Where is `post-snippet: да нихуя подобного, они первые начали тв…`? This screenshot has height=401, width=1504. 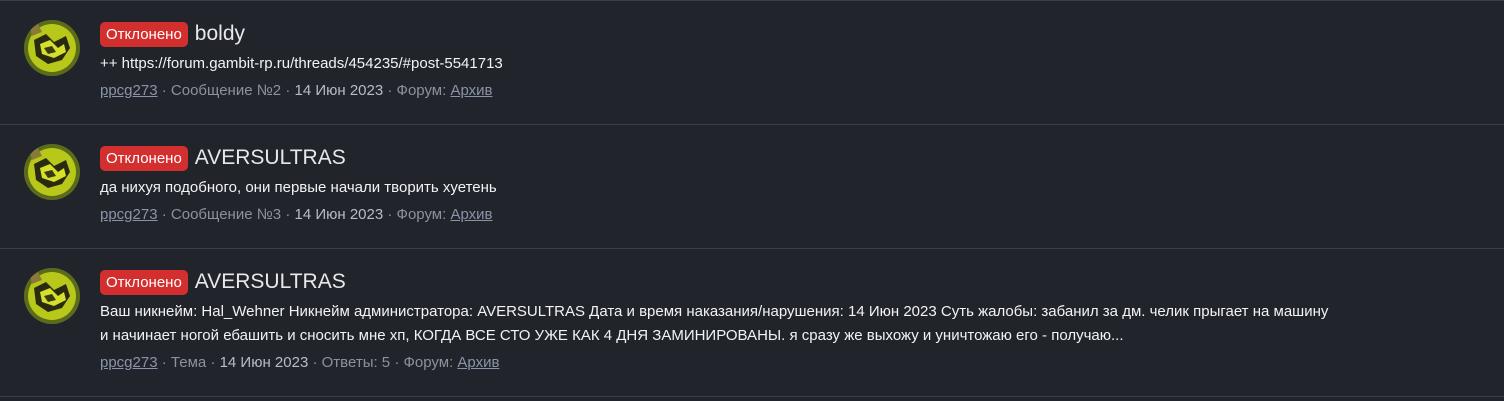 post-snippet: да нихуя подобного, они первые начали тв… is located at coordinates (792, 188).